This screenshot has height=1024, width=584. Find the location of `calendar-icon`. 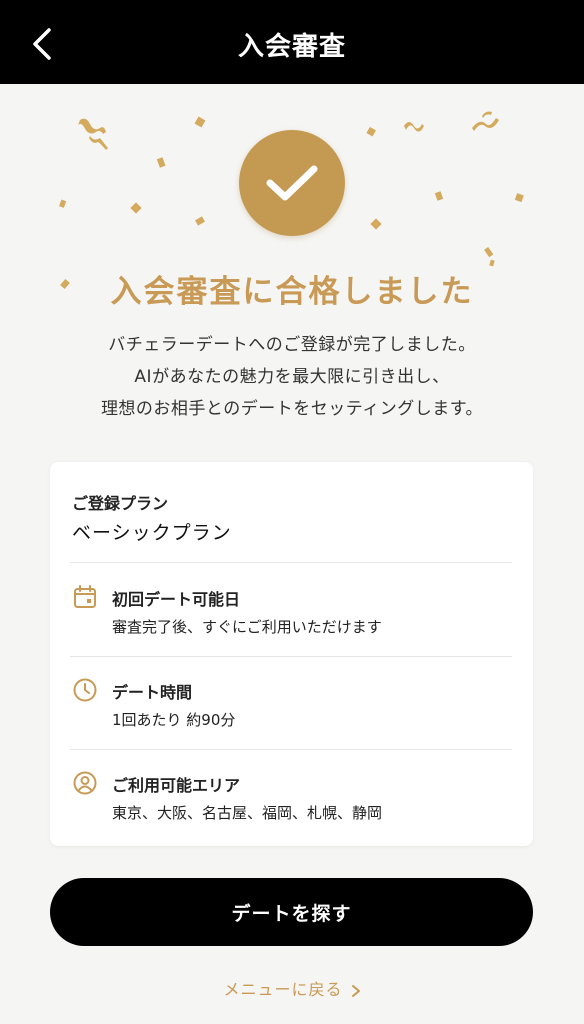

calendar-icon is located at coordinates (85, 596).